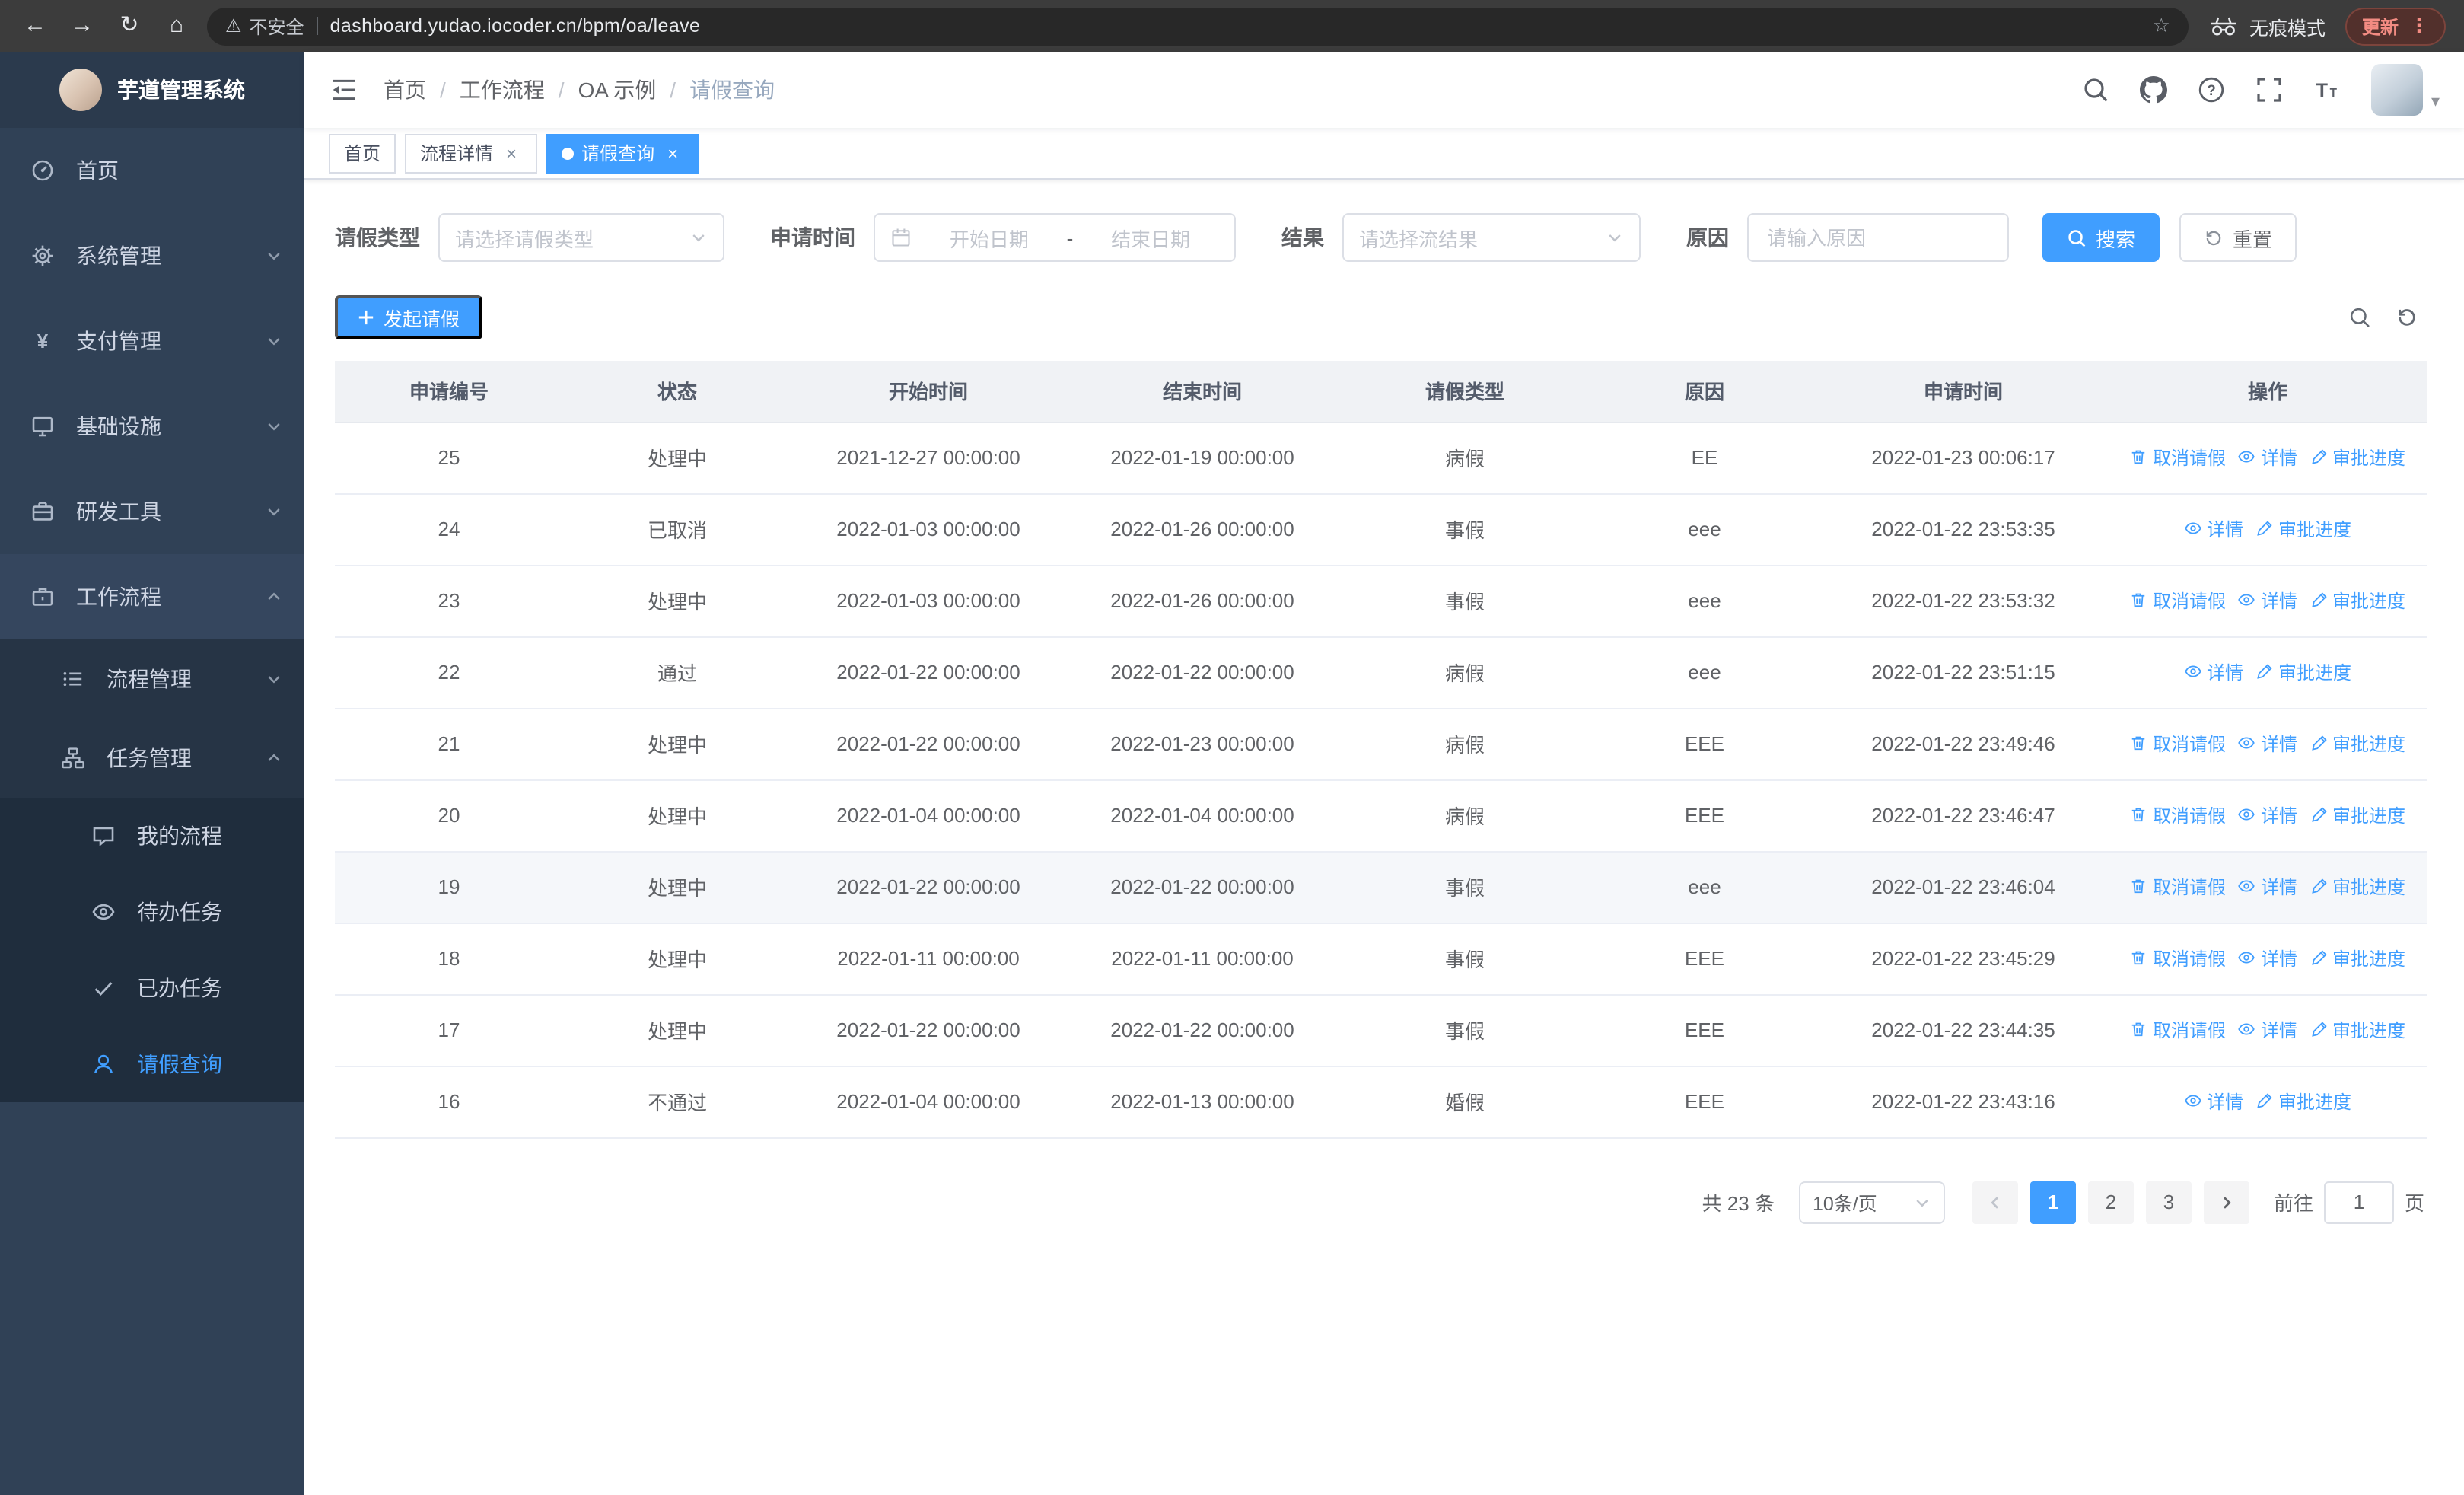 The height and width of the screenshot is (1495, 2464). Describe the element at coordinates (129, 26) in the screenshot. I see `browser-reload-icon: ↻` at that location.